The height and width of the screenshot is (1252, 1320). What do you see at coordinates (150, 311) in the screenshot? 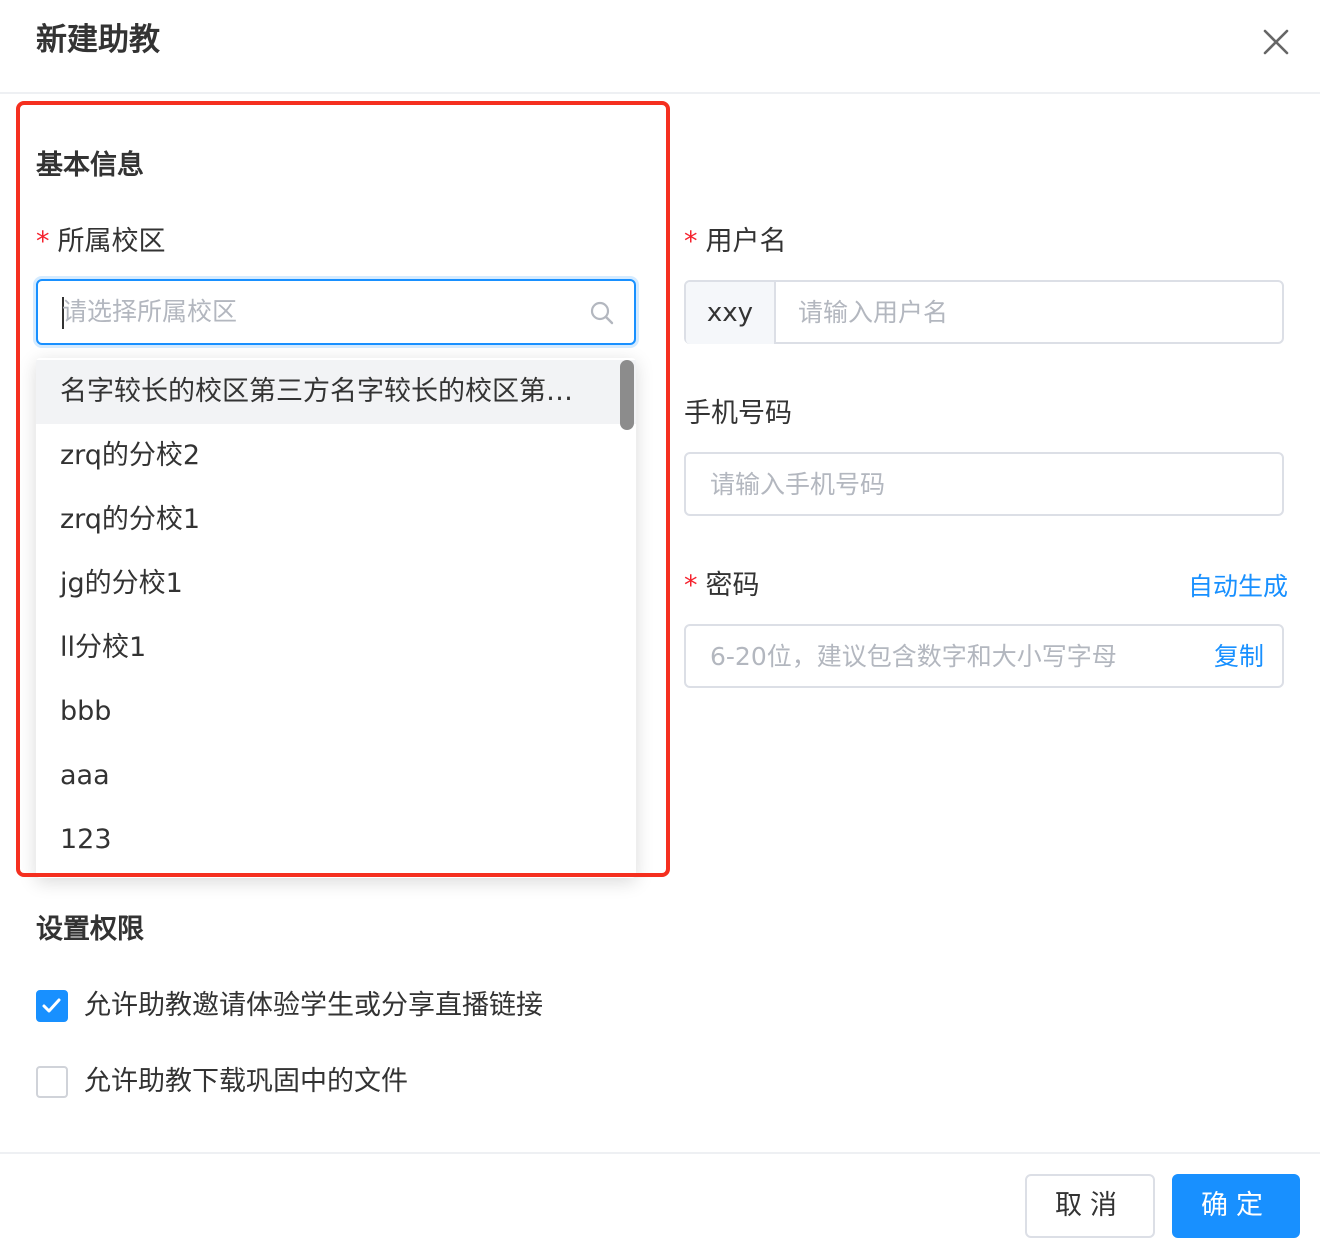
I see `campus-placeholder: 请选择所属校区` at bounding box center [150, 311].